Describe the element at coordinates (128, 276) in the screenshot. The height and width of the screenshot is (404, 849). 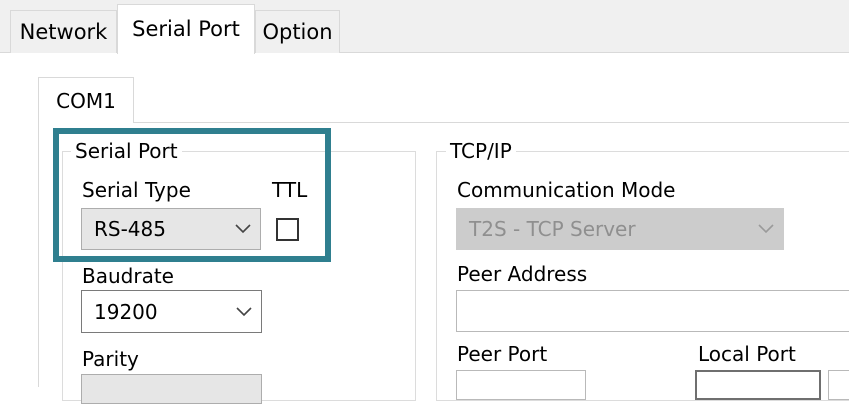
I see `baudrate-label: Baudrate` at that location.